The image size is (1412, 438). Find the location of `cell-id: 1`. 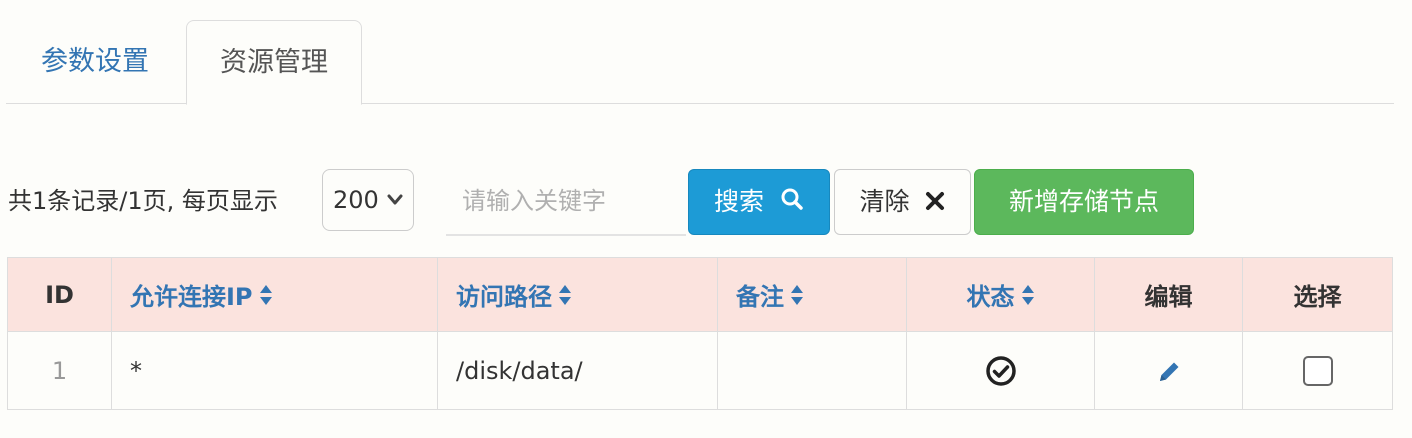

cell-id: 1 is located at coordinates (59, 370).